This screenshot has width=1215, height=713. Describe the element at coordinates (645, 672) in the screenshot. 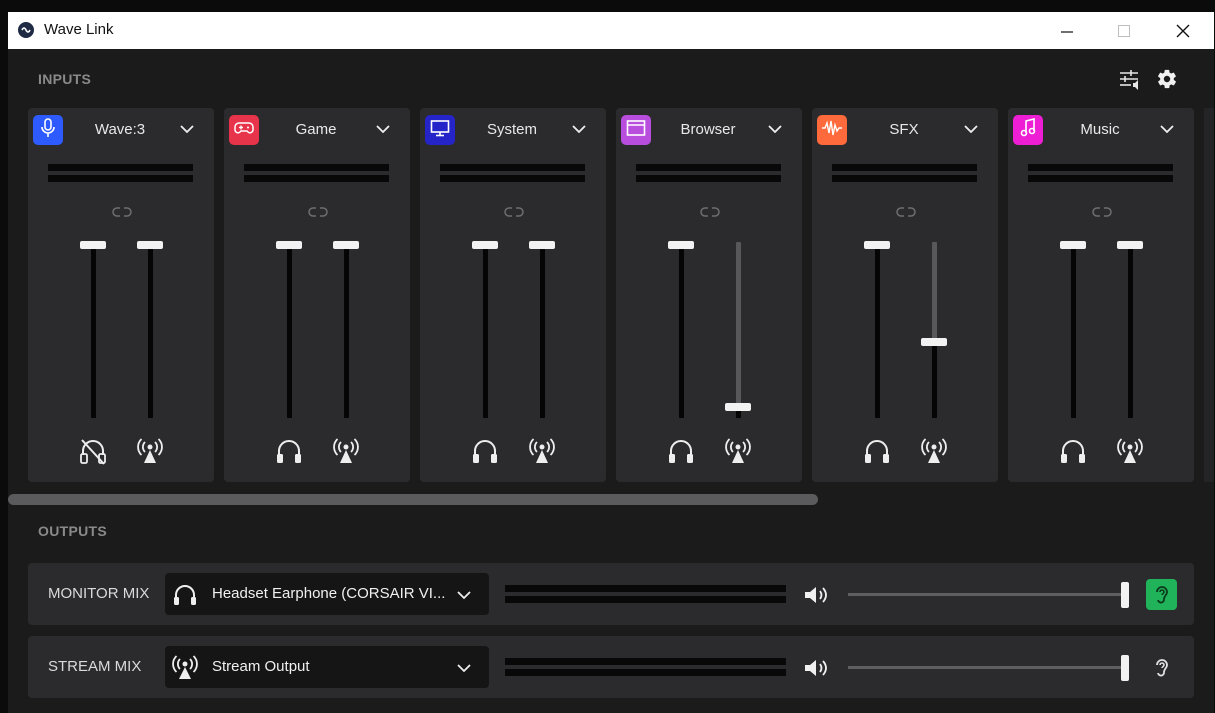

I see `stream-level-meter-right` at that location.